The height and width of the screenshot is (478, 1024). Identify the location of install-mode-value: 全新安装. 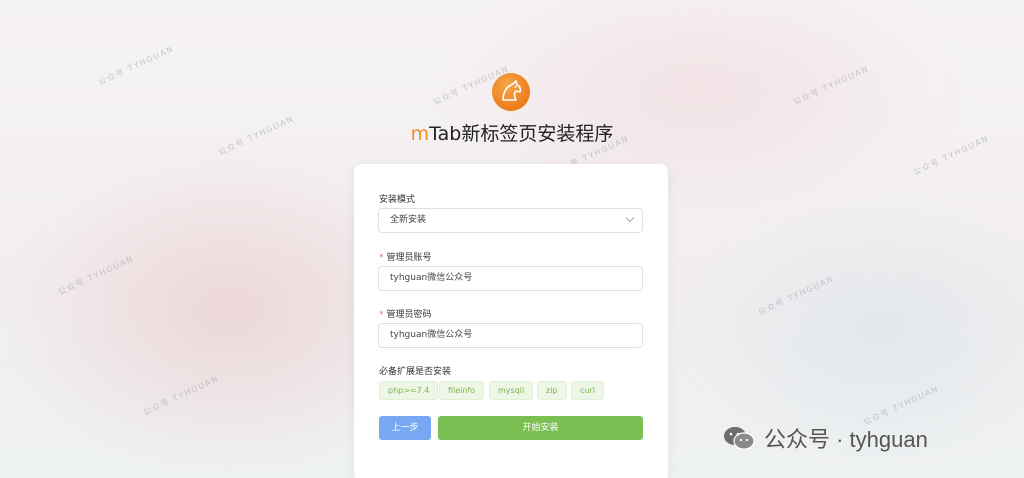
(408, 220).